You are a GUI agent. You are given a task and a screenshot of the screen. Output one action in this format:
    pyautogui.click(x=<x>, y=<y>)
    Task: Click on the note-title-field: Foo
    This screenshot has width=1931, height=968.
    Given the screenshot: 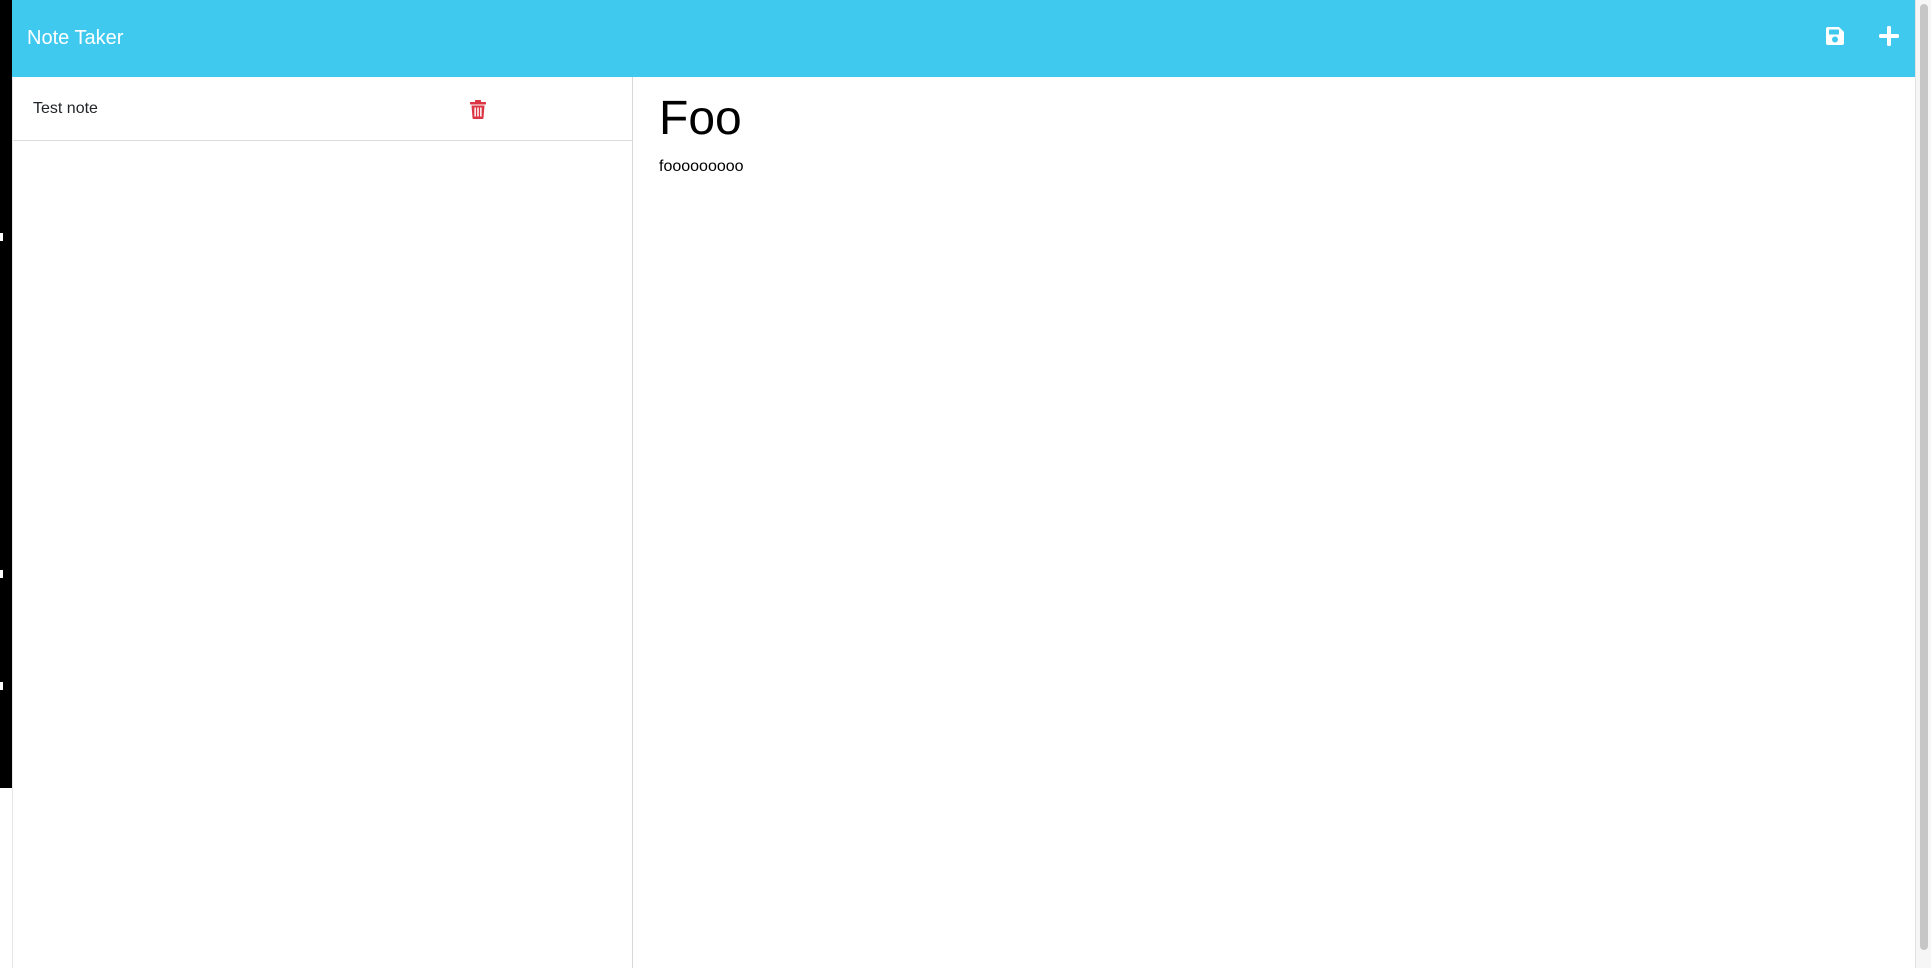 What is the action you would take?
    pyautogui.click(x=700, y=119)
    